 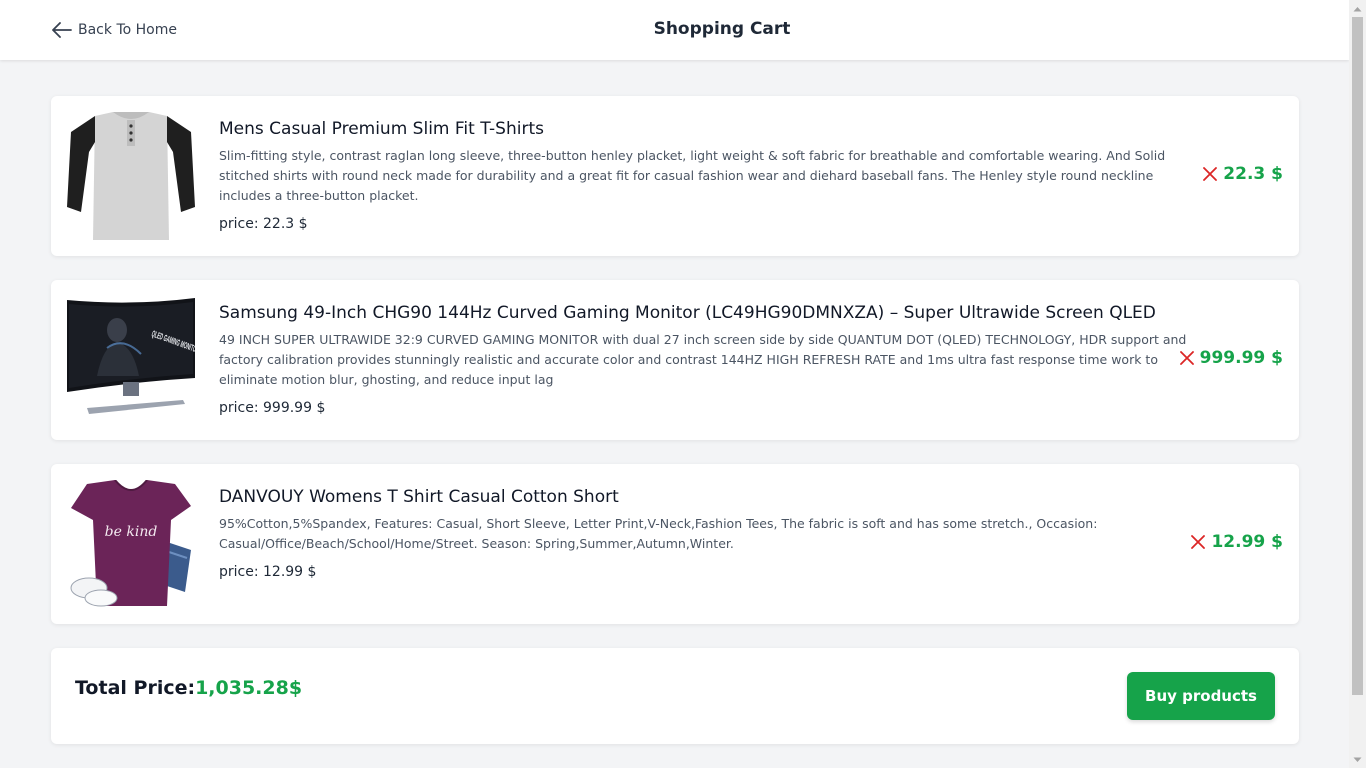 I want to click on chevron-down-icon, so click(x=1357, y=759).